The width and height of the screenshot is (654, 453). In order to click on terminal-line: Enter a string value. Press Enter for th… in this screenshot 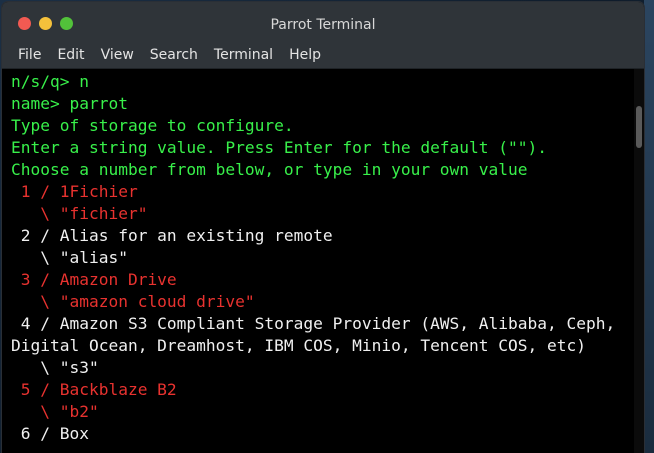, I will do `click(279, 147)`.